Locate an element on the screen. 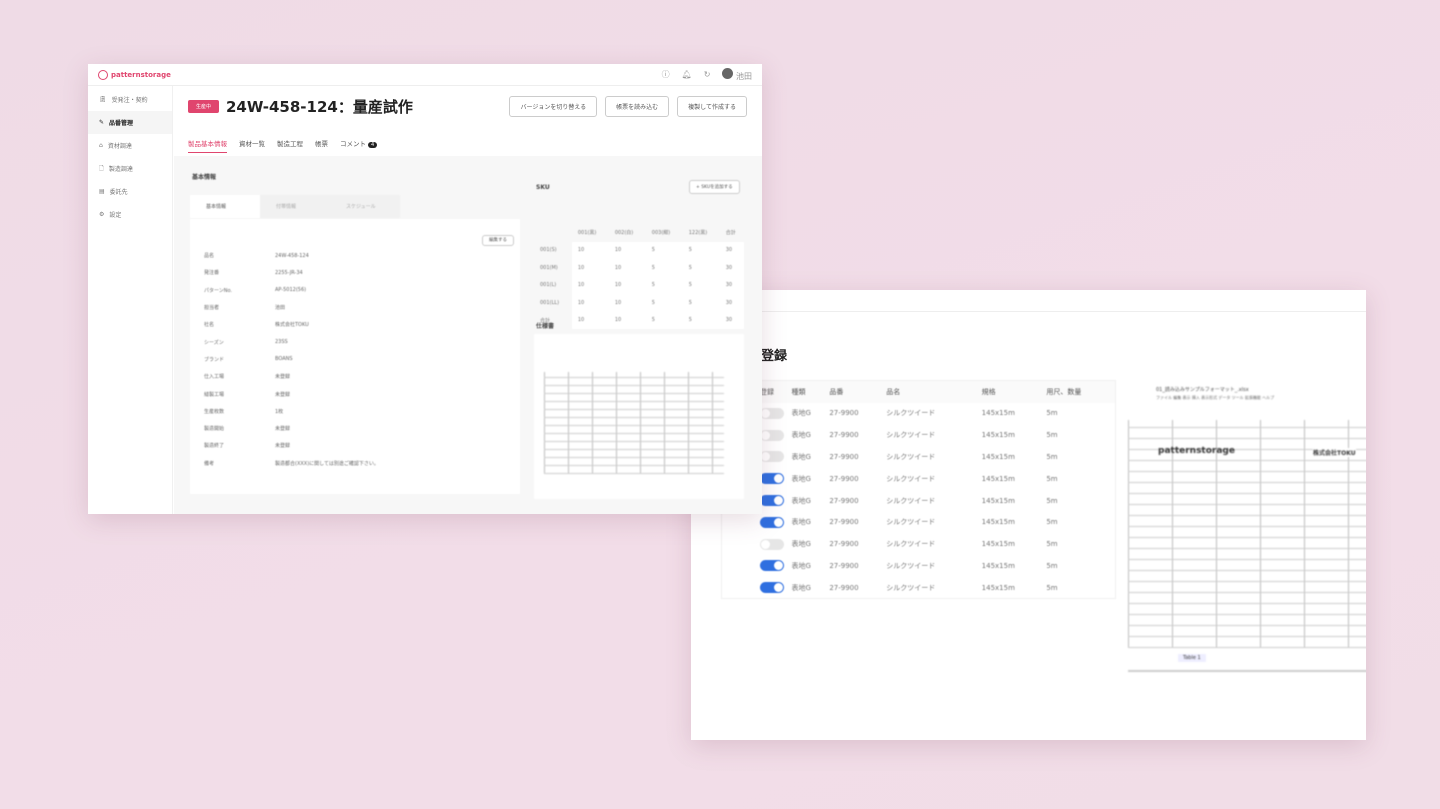 The width and height of the screenshot is (1440, 809). sku-col-header: 002(白) is located at coordinates (624, 233).